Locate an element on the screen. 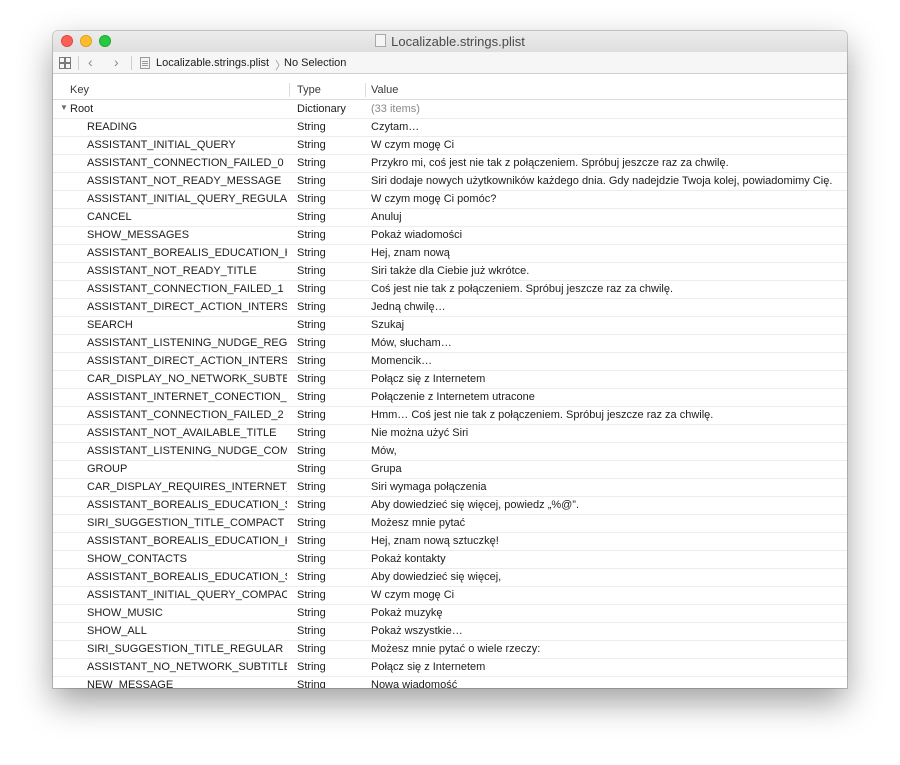 The width and height of the screenshot is (900, 765). row-value: Grupa is located at coordinates (386, 469).